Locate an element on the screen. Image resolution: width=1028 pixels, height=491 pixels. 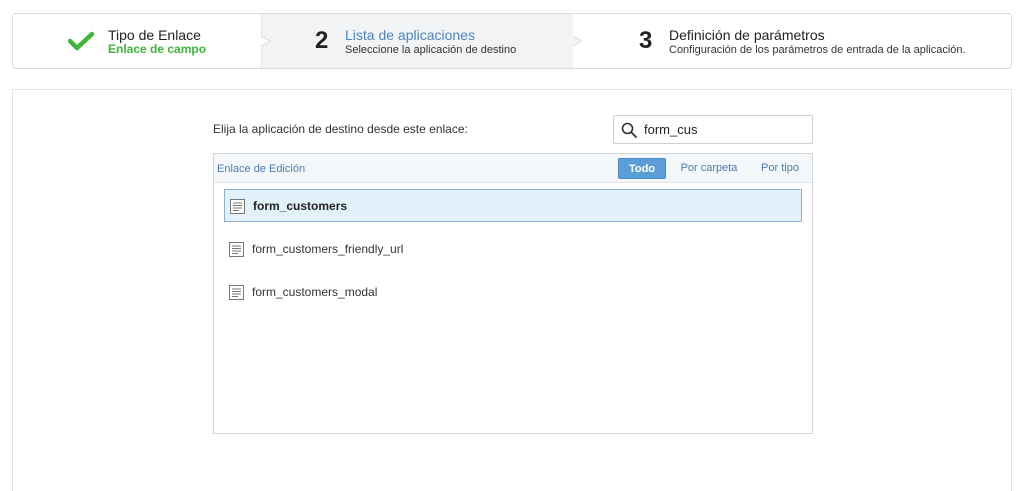
list-item: form_customers_friendly_url is located at coordinates (513, 249).